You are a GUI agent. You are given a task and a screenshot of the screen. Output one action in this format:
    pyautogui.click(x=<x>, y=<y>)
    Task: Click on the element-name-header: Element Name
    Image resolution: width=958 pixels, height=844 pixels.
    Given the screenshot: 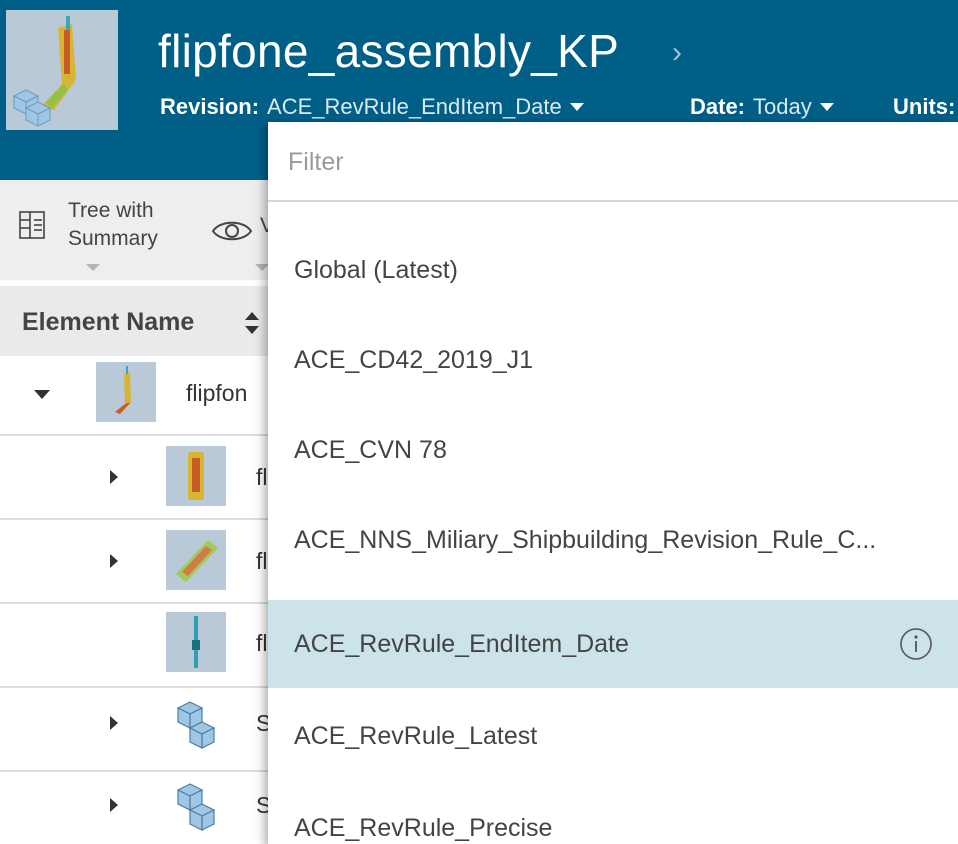 What is the action you would take?
    pyautogui.click(x=108, y=322)
    